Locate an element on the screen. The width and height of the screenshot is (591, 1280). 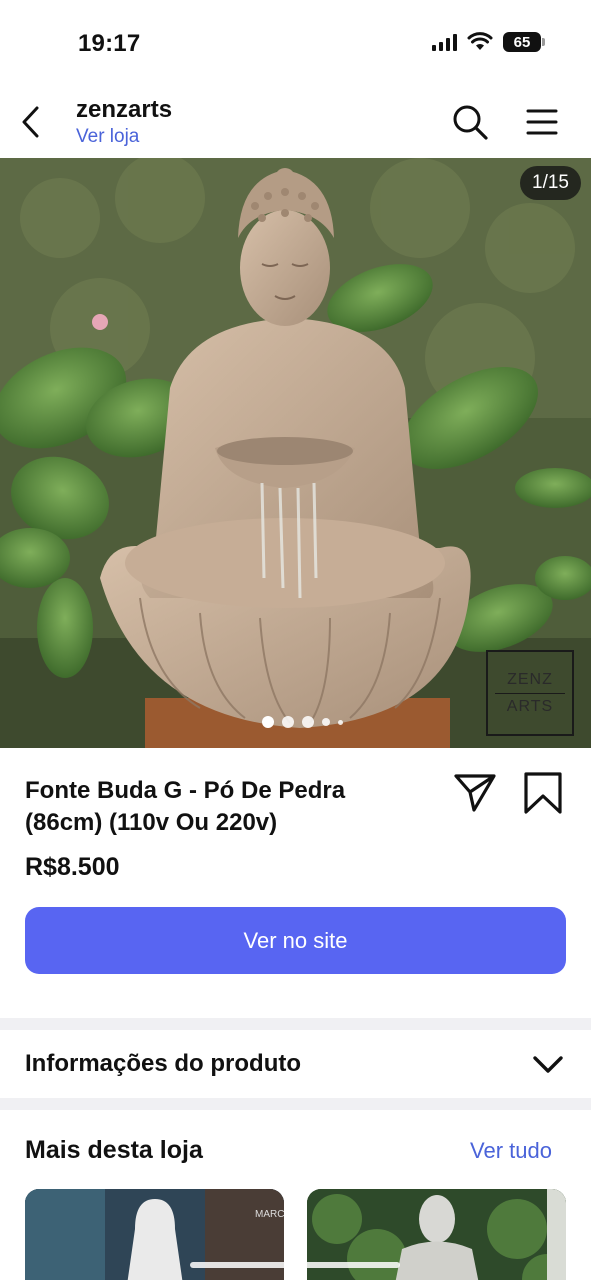
watermark-logo: ZENZ ARTS is located at coordinates (530, 693).